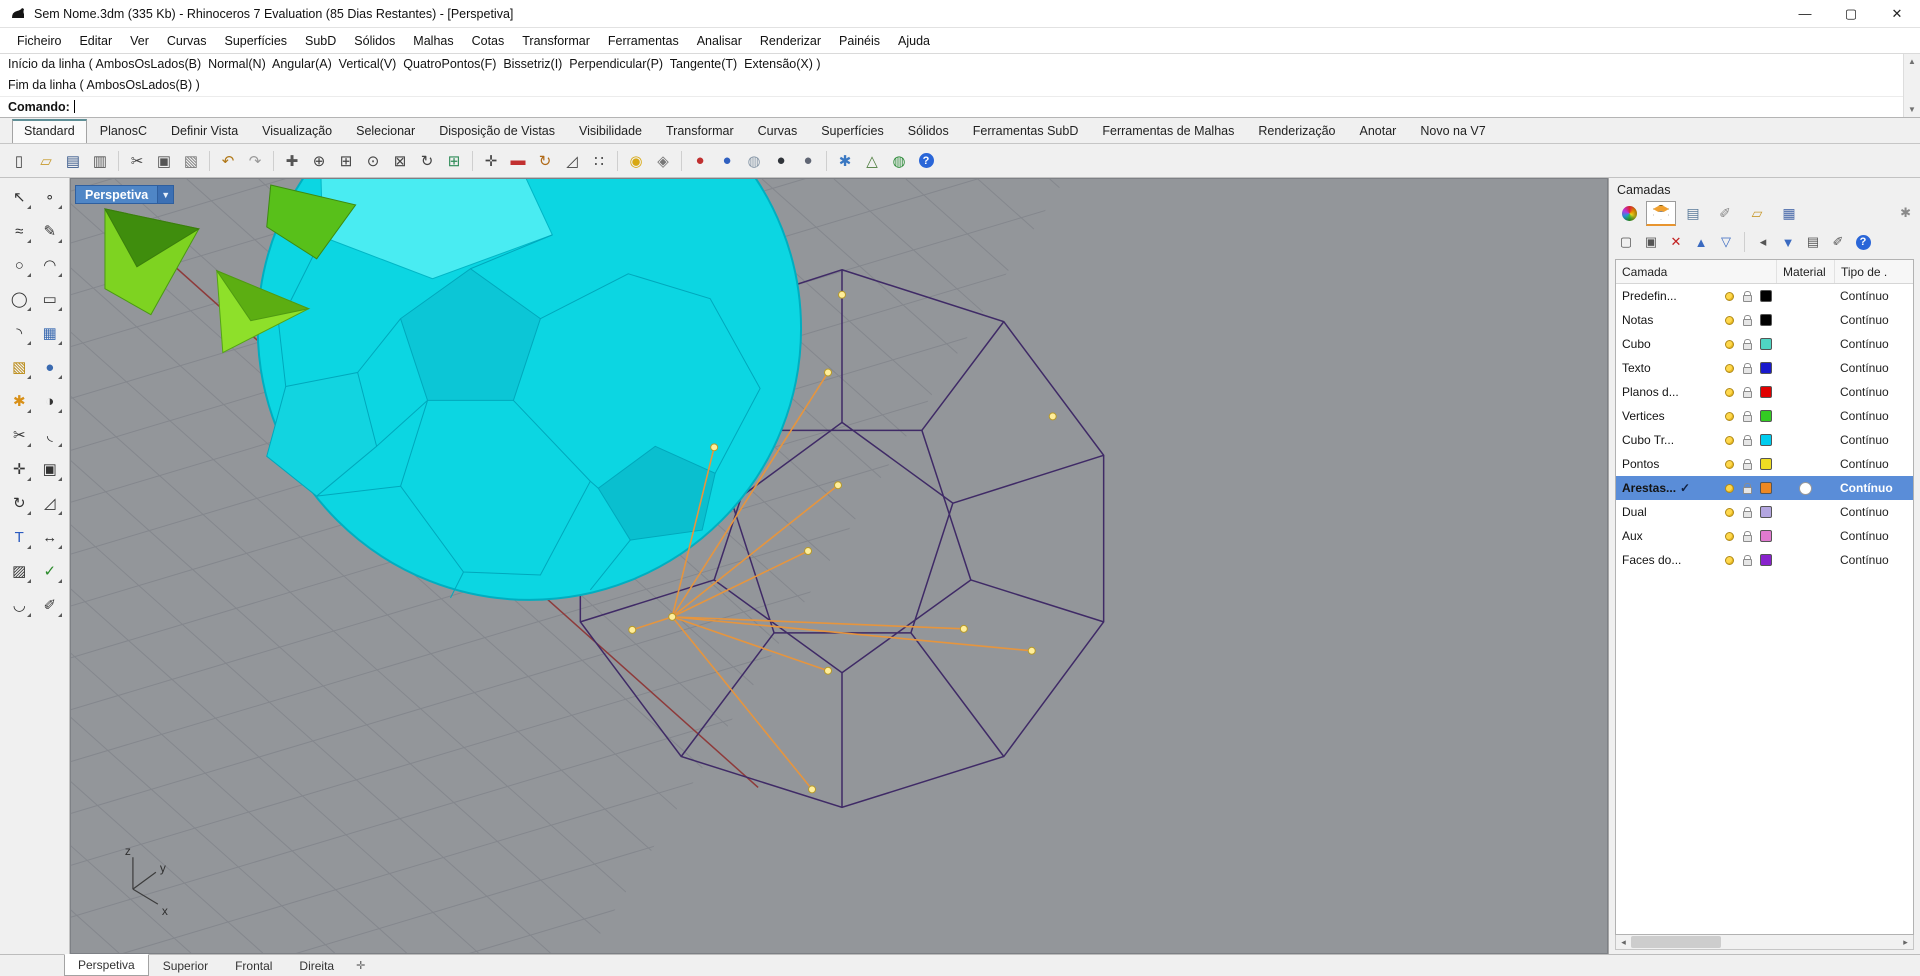 This screenshot has width=1920, height=976. What do you see at coordinates (297, 131) in the screenshot?
I see `tab-visualizacao: Visualização` at bounding box center [297, 131].